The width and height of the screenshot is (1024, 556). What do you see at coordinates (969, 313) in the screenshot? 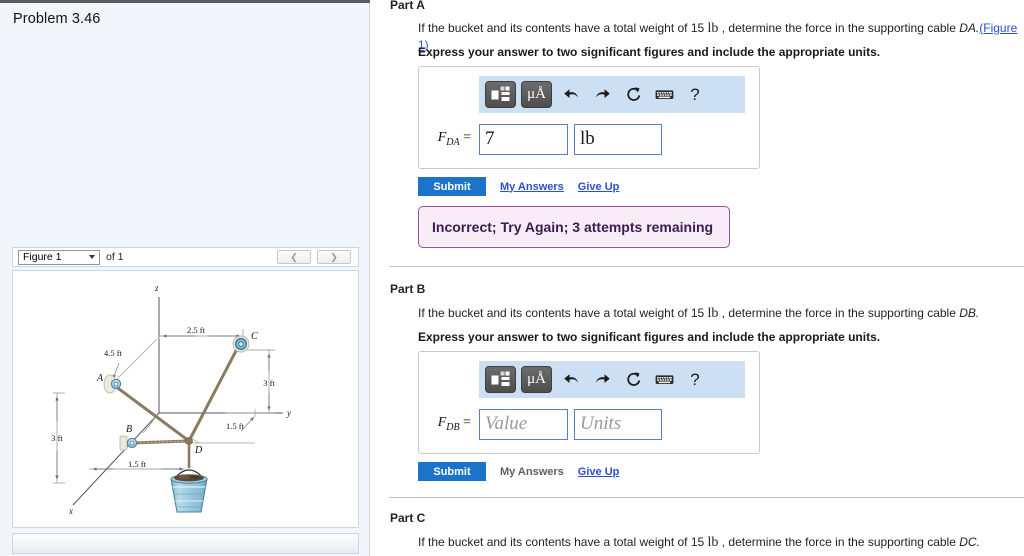
I see `part-b-cable-name: DB.` at bounding box center [969, 313].